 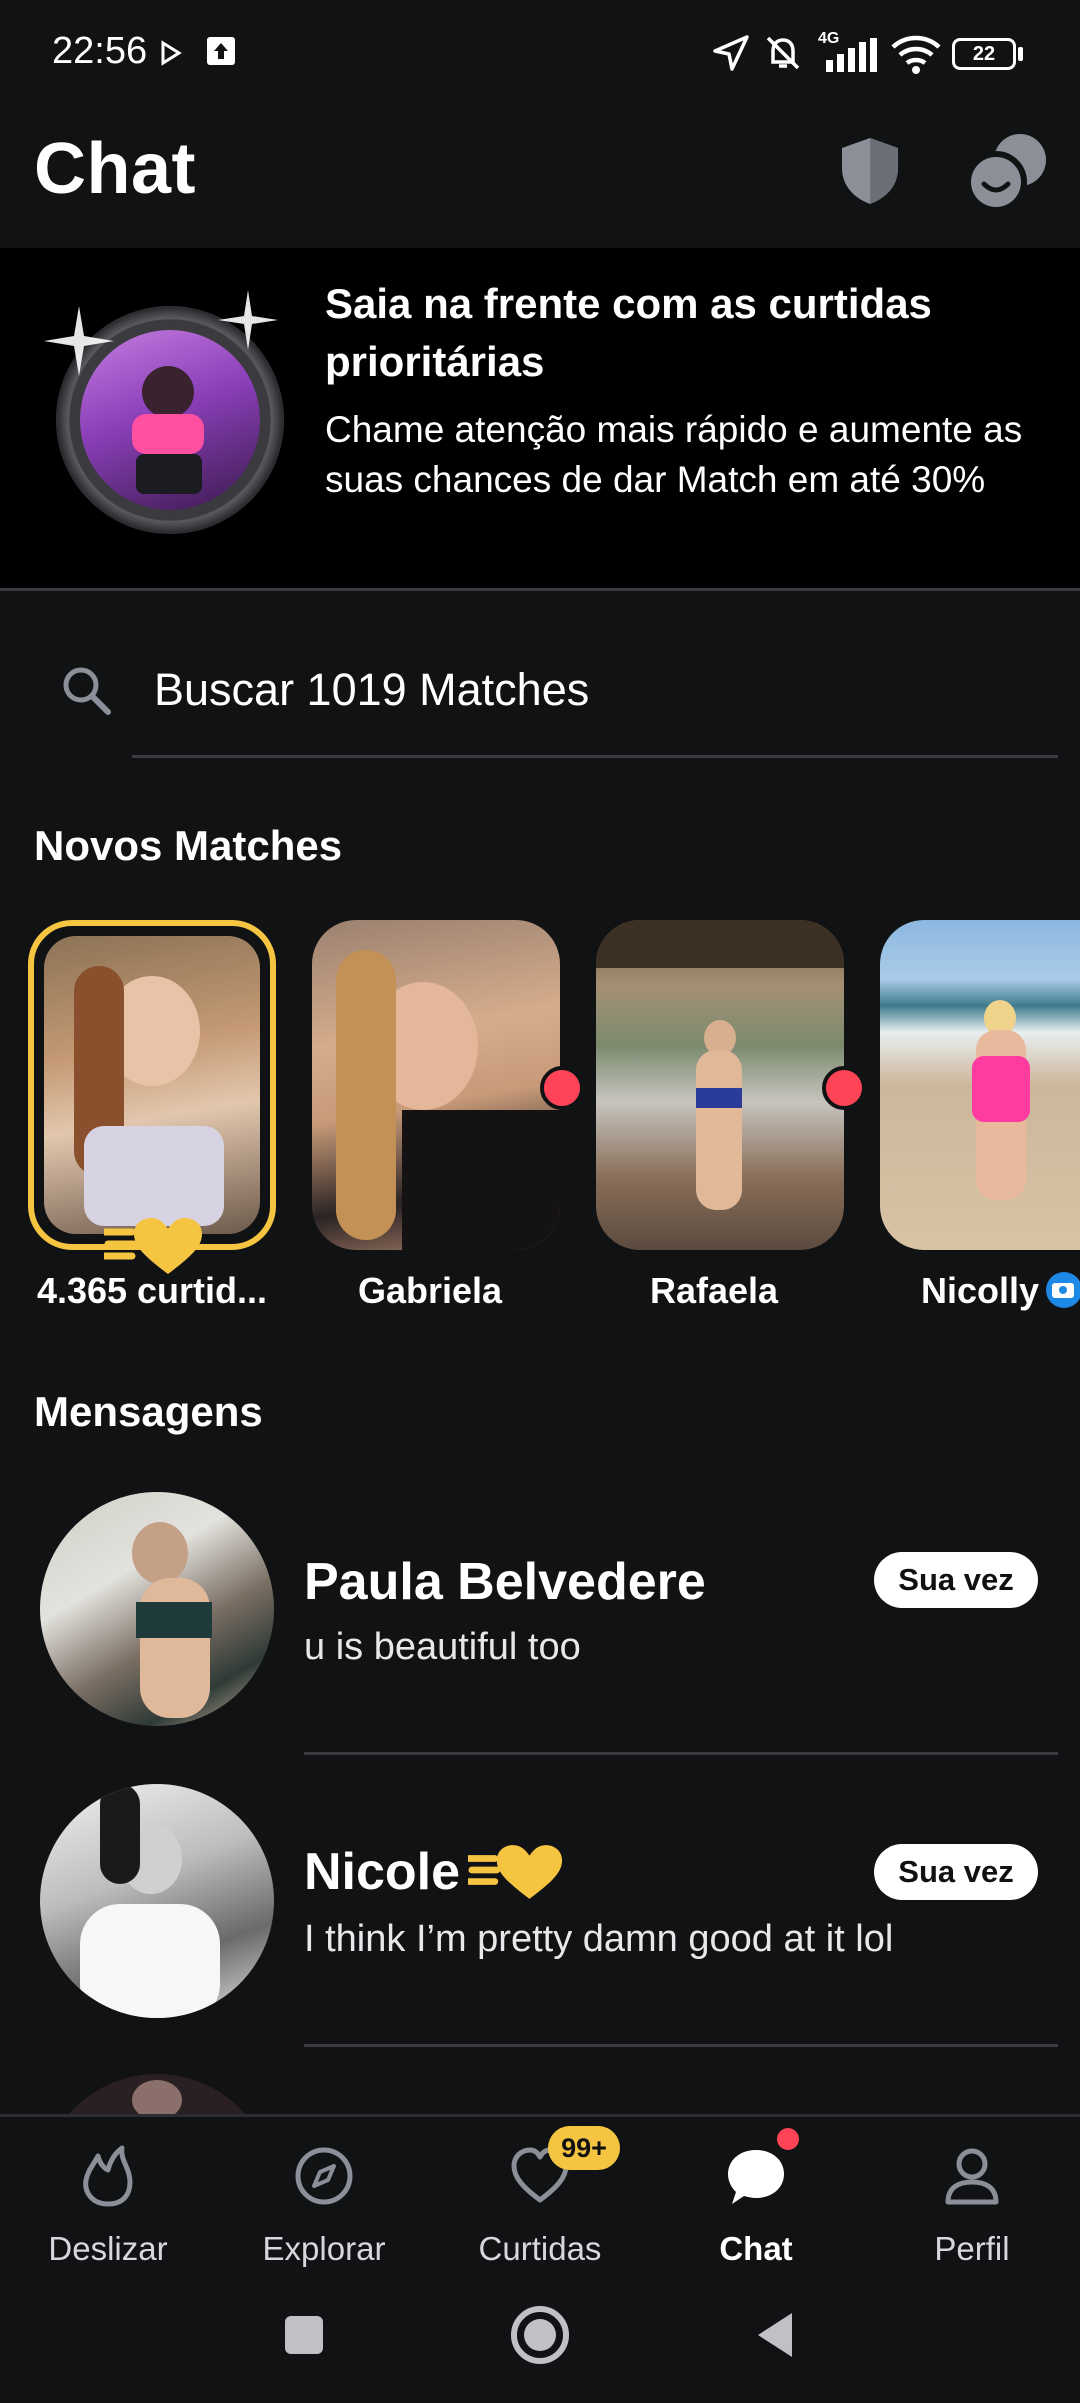 What do you see at coordinates (540, 2248) in the screenshot?
I see `nav-label: Curtidas` at bounding box center [540, 2248].